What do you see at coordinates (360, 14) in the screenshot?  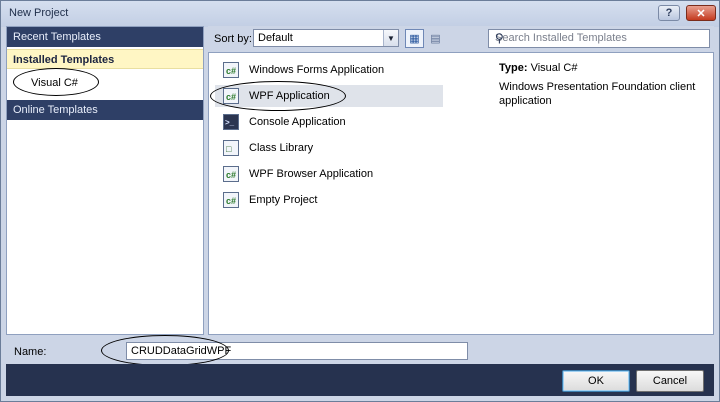 I see `title-bar: New Project ? ✕` at bounding box center [360, 14].